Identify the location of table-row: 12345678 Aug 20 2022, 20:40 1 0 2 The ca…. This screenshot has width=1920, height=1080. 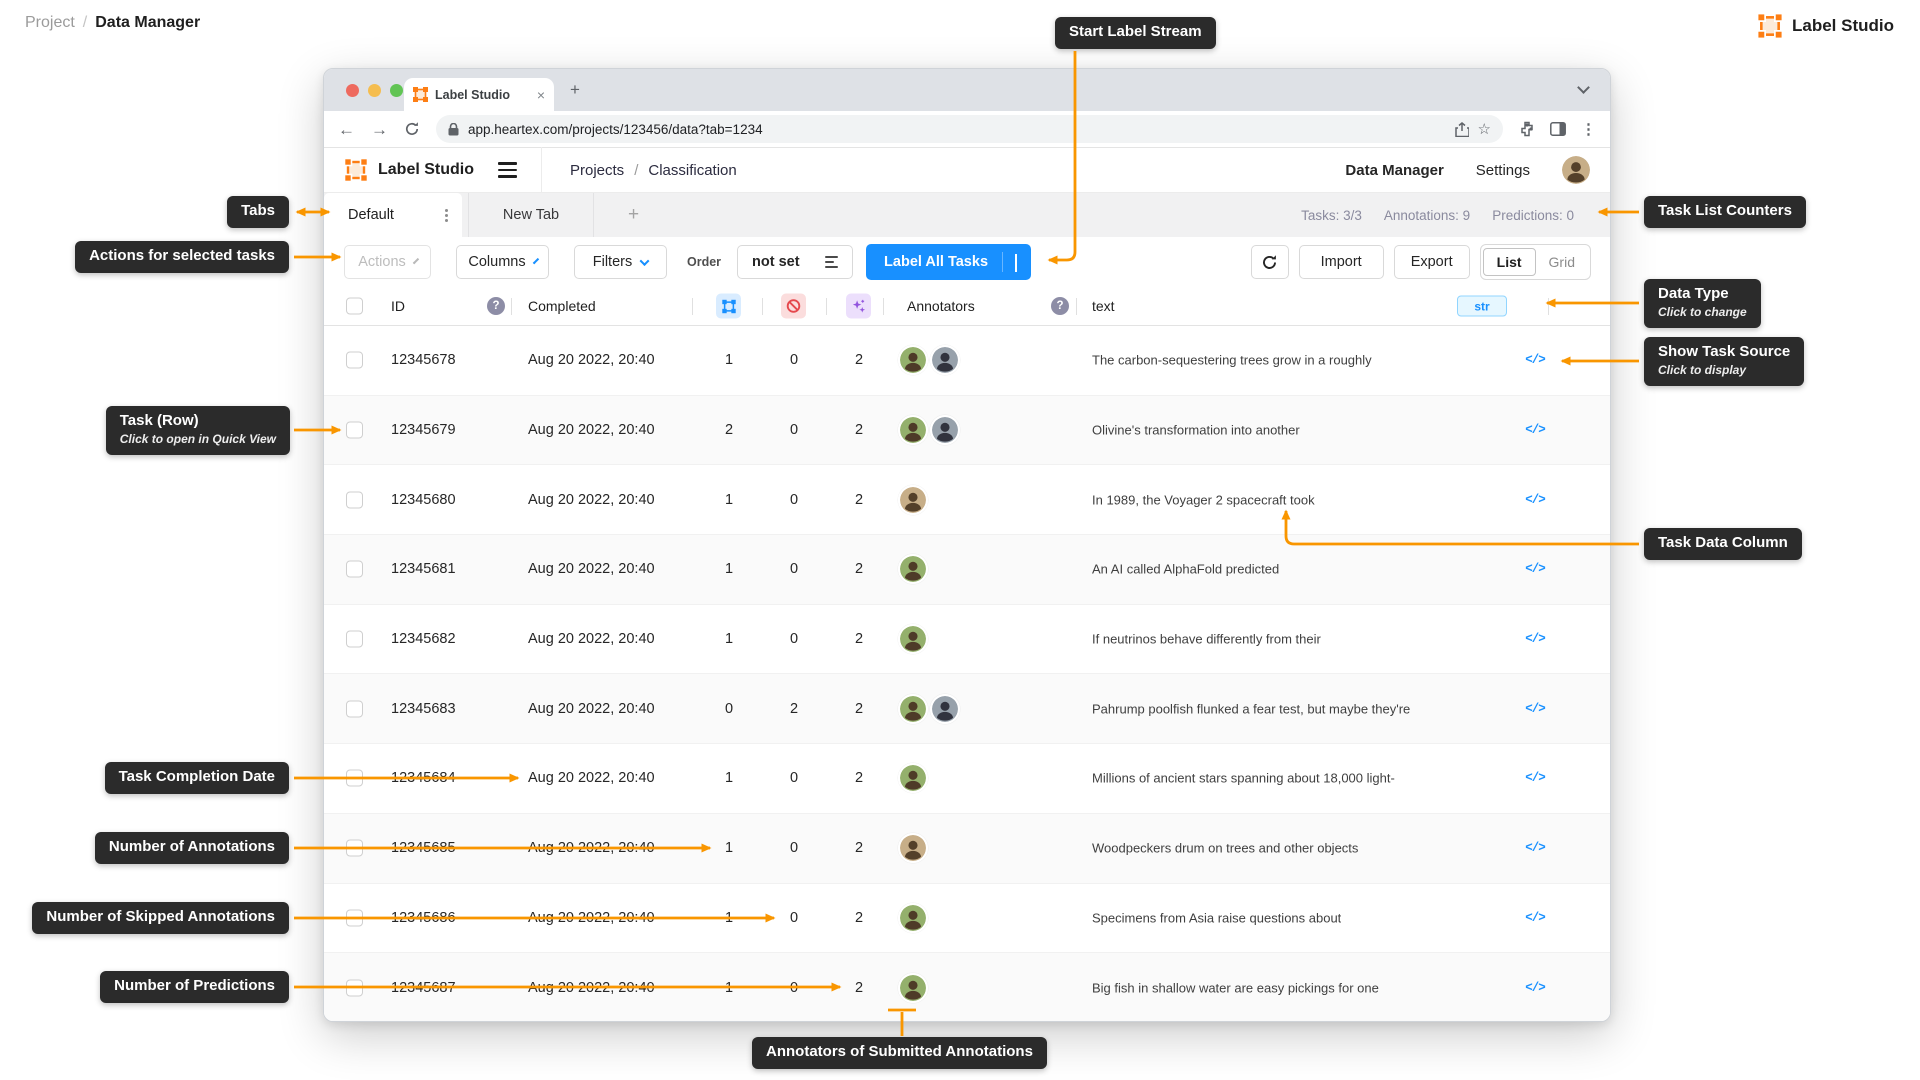
(967, 361).